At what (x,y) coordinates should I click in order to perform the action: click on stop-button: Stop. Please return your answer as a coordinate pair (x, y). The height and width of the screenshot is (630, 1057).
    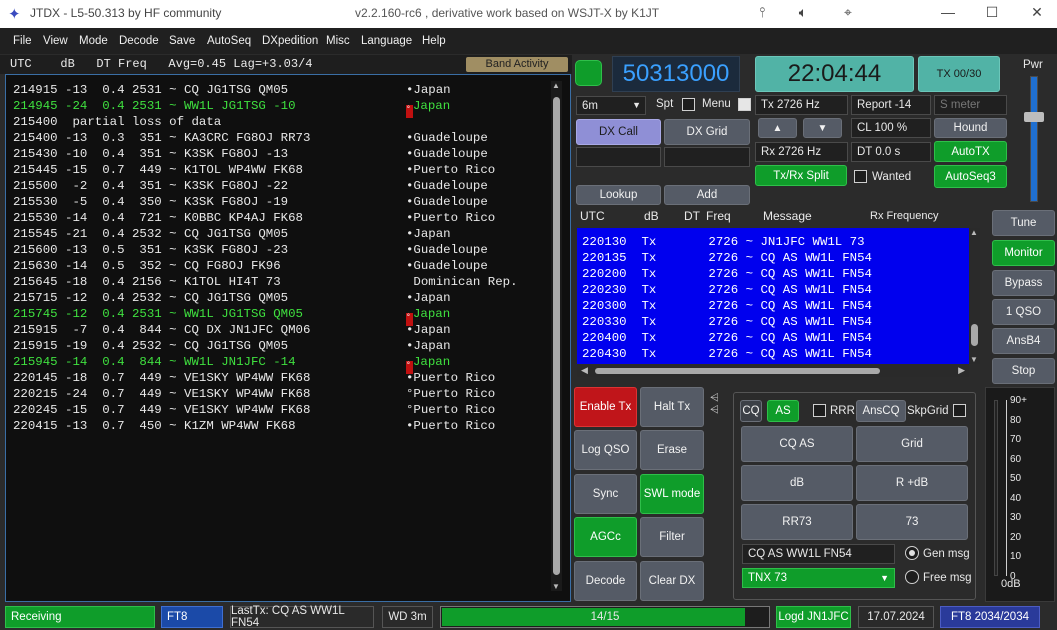
    Looking at the image, I should click on (1023, 371).